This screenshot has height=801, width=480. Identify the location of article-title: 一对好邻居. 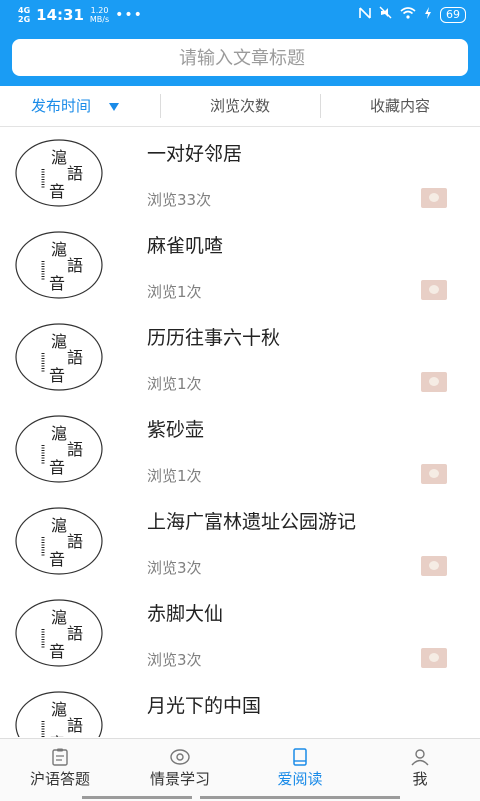
(195, 154).